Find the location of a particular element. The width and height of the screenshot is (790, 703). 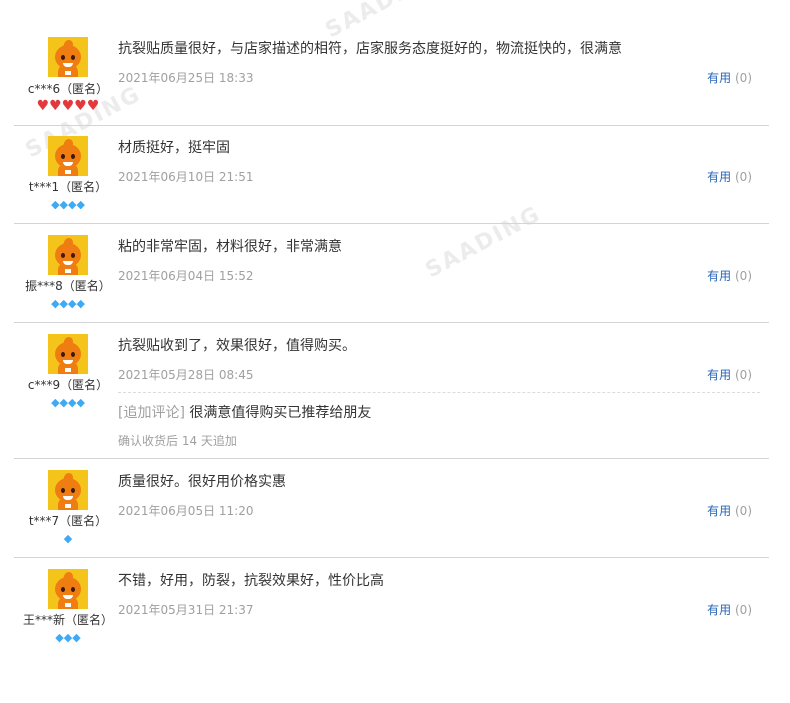

review-content: 质量很好。很好用价格实惠 is located at coordinates (202, 482).